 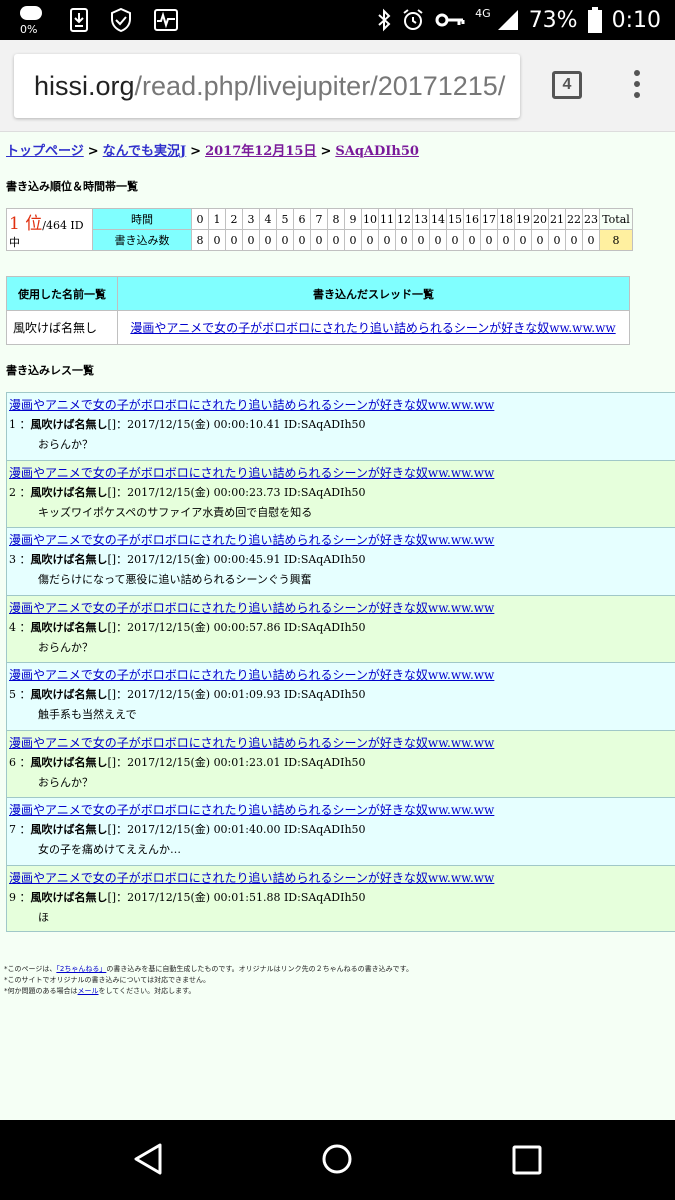 I want to click on hour-header: 8, so click(x=336, y=219).